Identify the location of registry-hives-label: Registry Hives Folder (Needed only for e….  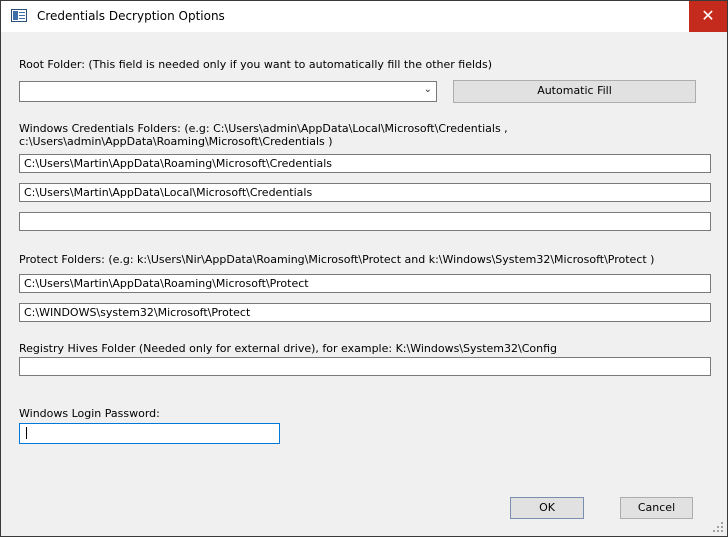
(288, 348).